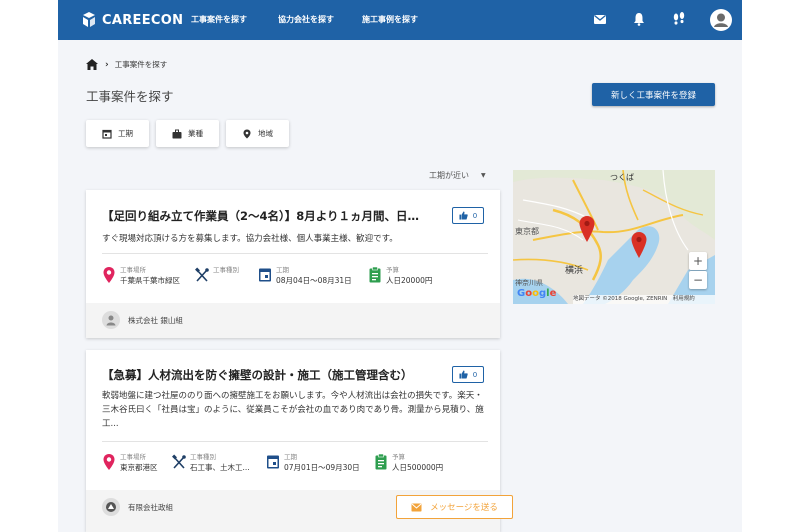 Image resolution: width=800 pixels, height=532 pixels. I want to click on job-period: 工期 08月04日〜08月31日, so click(305, 276).